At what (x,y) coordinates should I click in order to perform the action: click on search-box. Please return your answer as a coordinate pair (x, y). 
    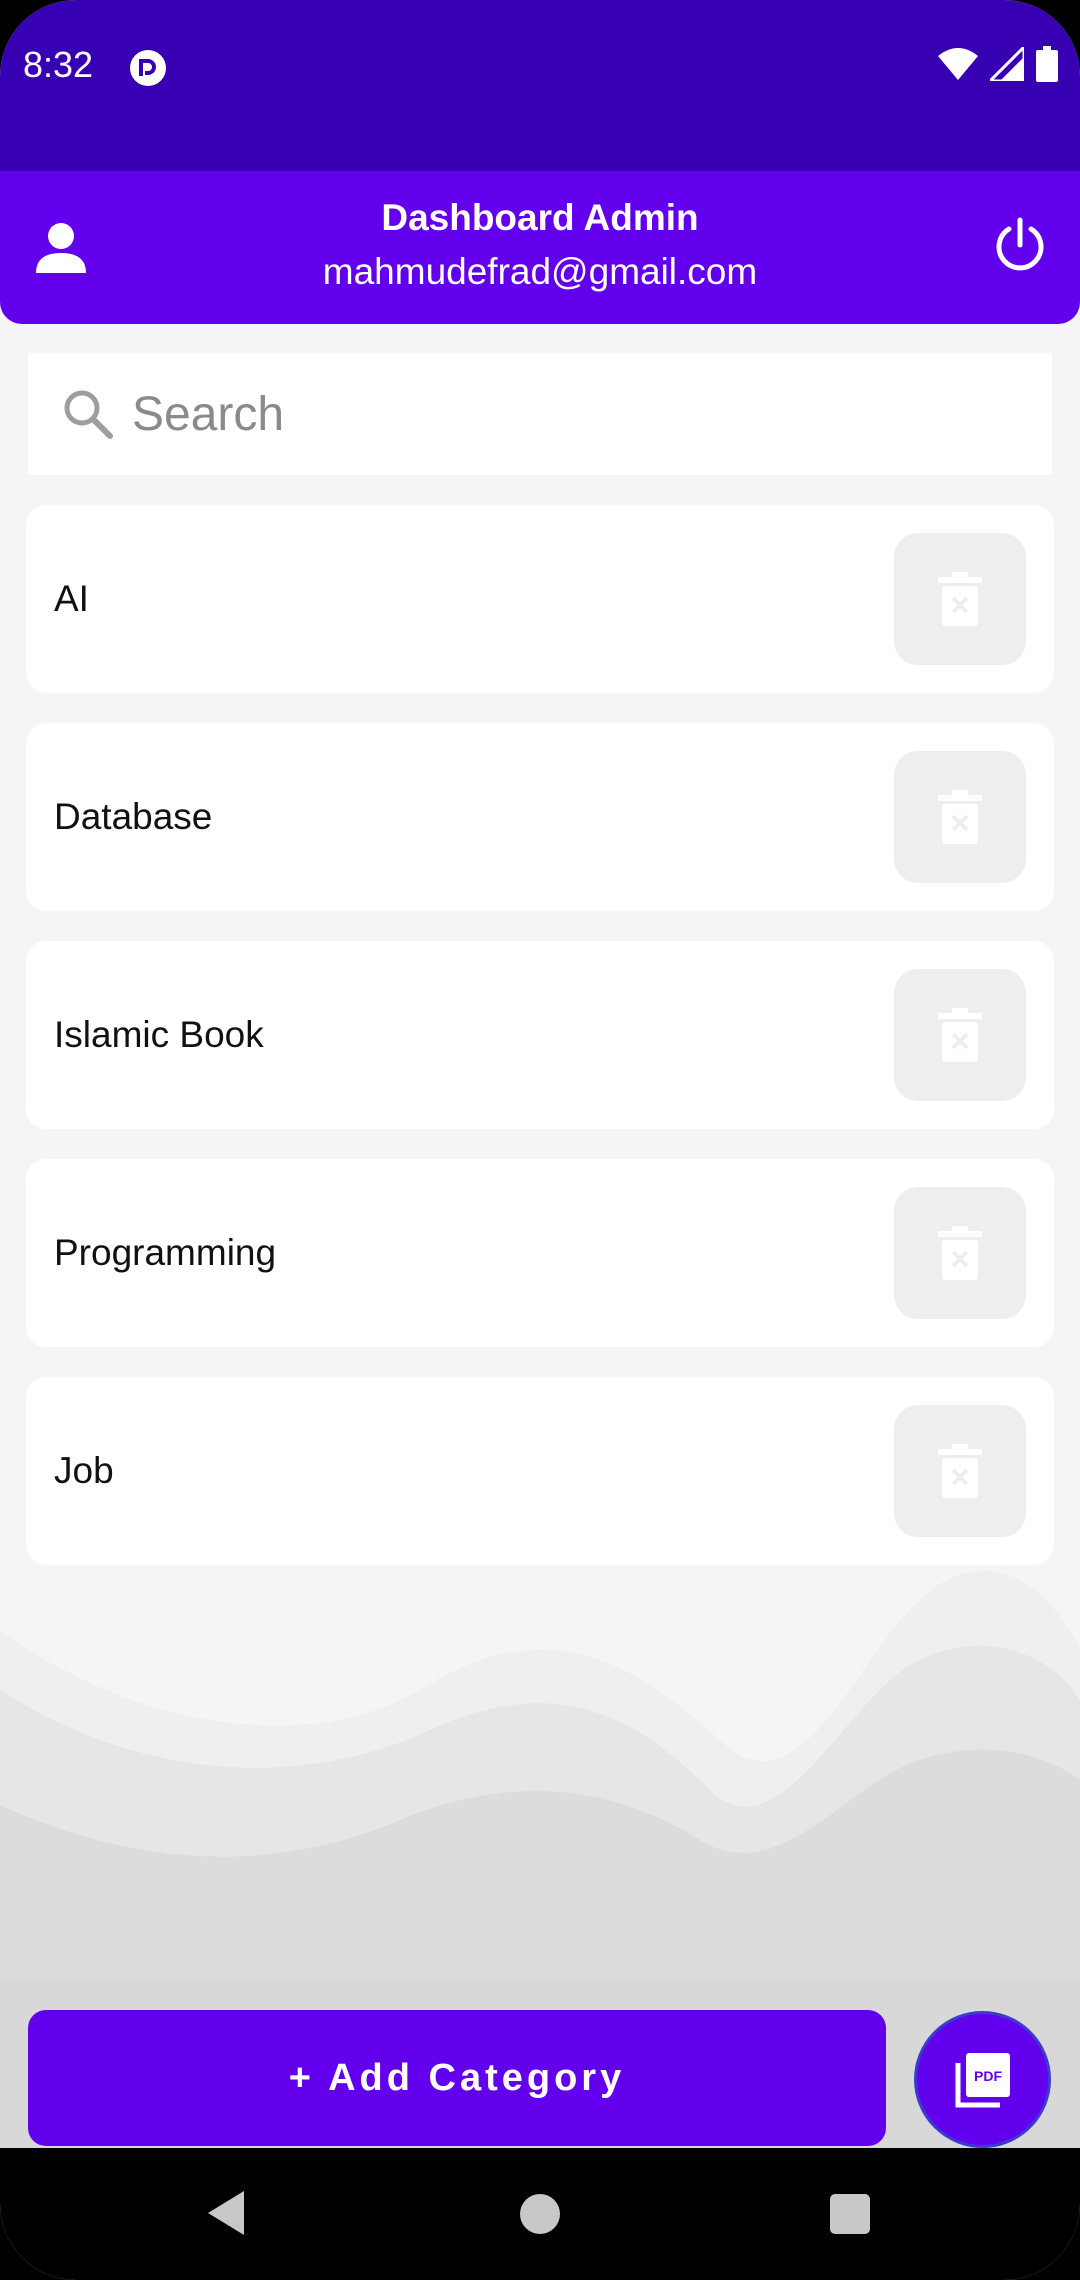
    Looking at the image, I should click on (540, 414).